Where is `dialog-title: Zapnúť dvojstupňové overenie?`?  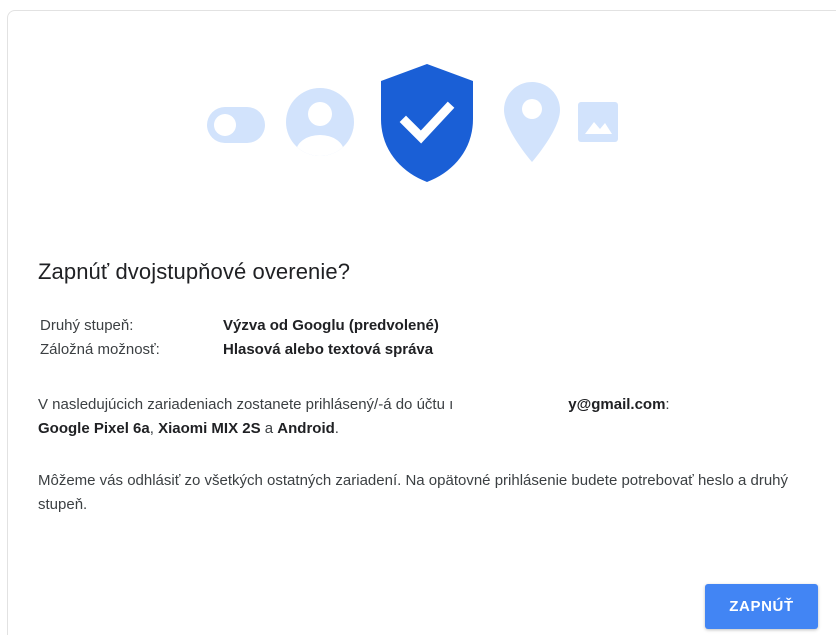 dialog-title: Zapnúť dvojstupňové overenie? is located at coordinates (194, 271).